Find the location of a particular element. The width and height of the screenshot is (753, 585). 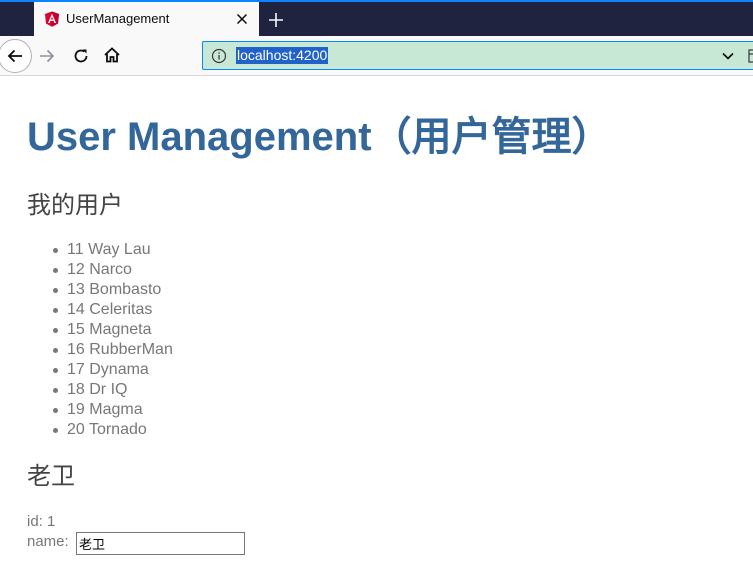

user-list-item: 19 Magma is located at coordinates (113, 410).